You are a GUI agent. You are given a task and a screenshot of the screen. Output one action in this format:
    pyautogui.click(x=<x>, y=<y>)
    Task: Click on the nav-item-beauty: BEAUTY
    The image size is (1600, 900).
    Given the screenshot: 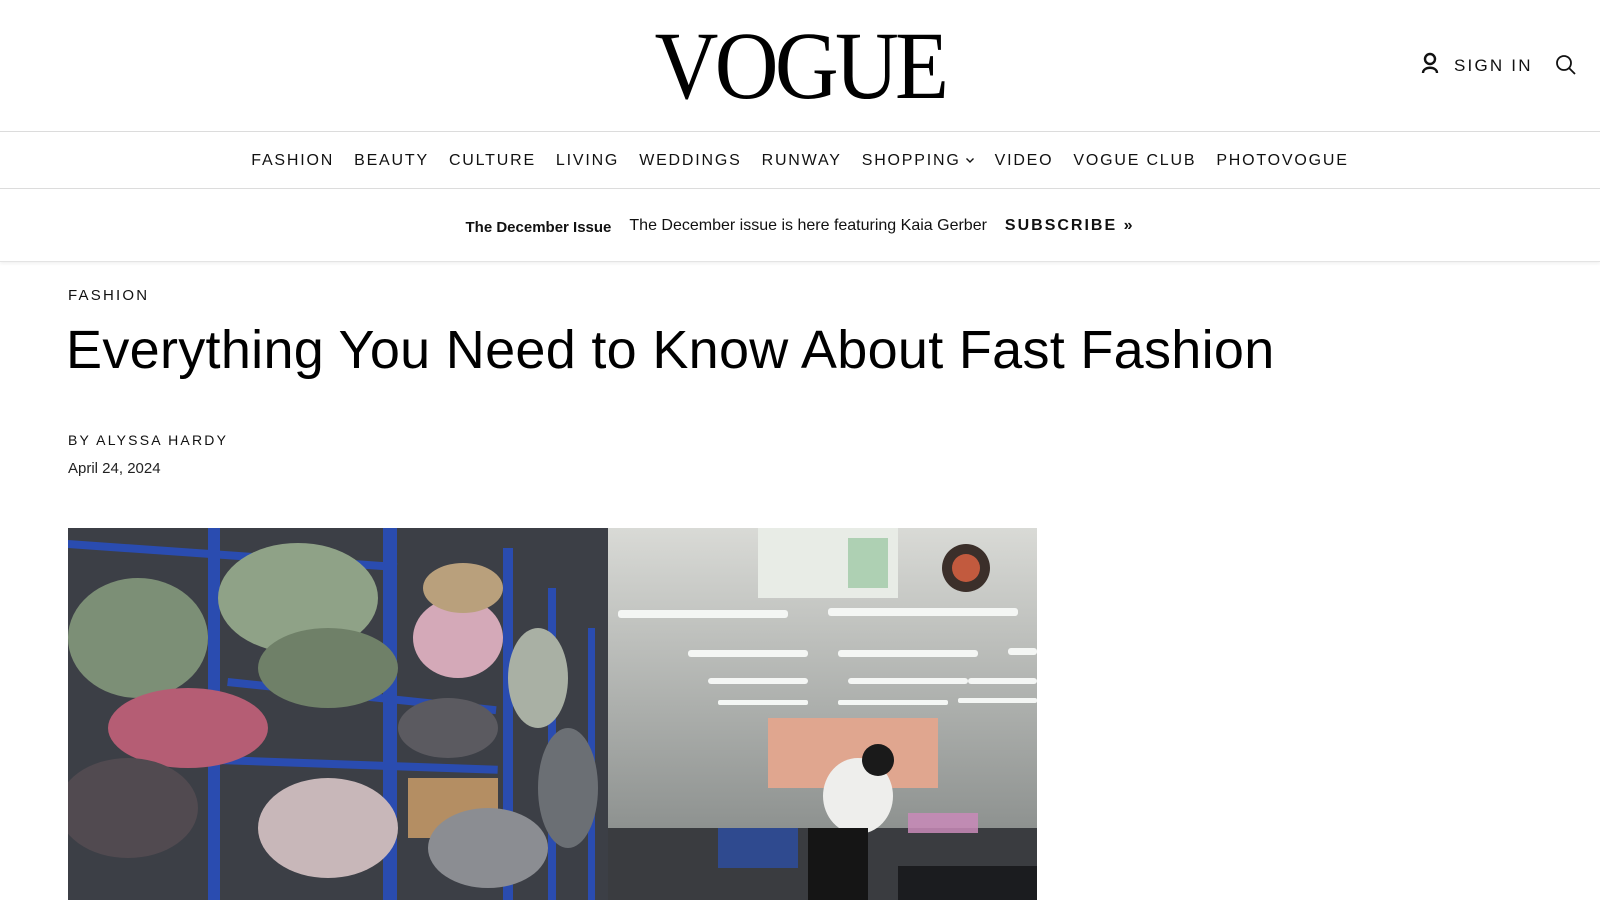 What is the action you would take?
    pyautogui.click(x=391, y=161)
    